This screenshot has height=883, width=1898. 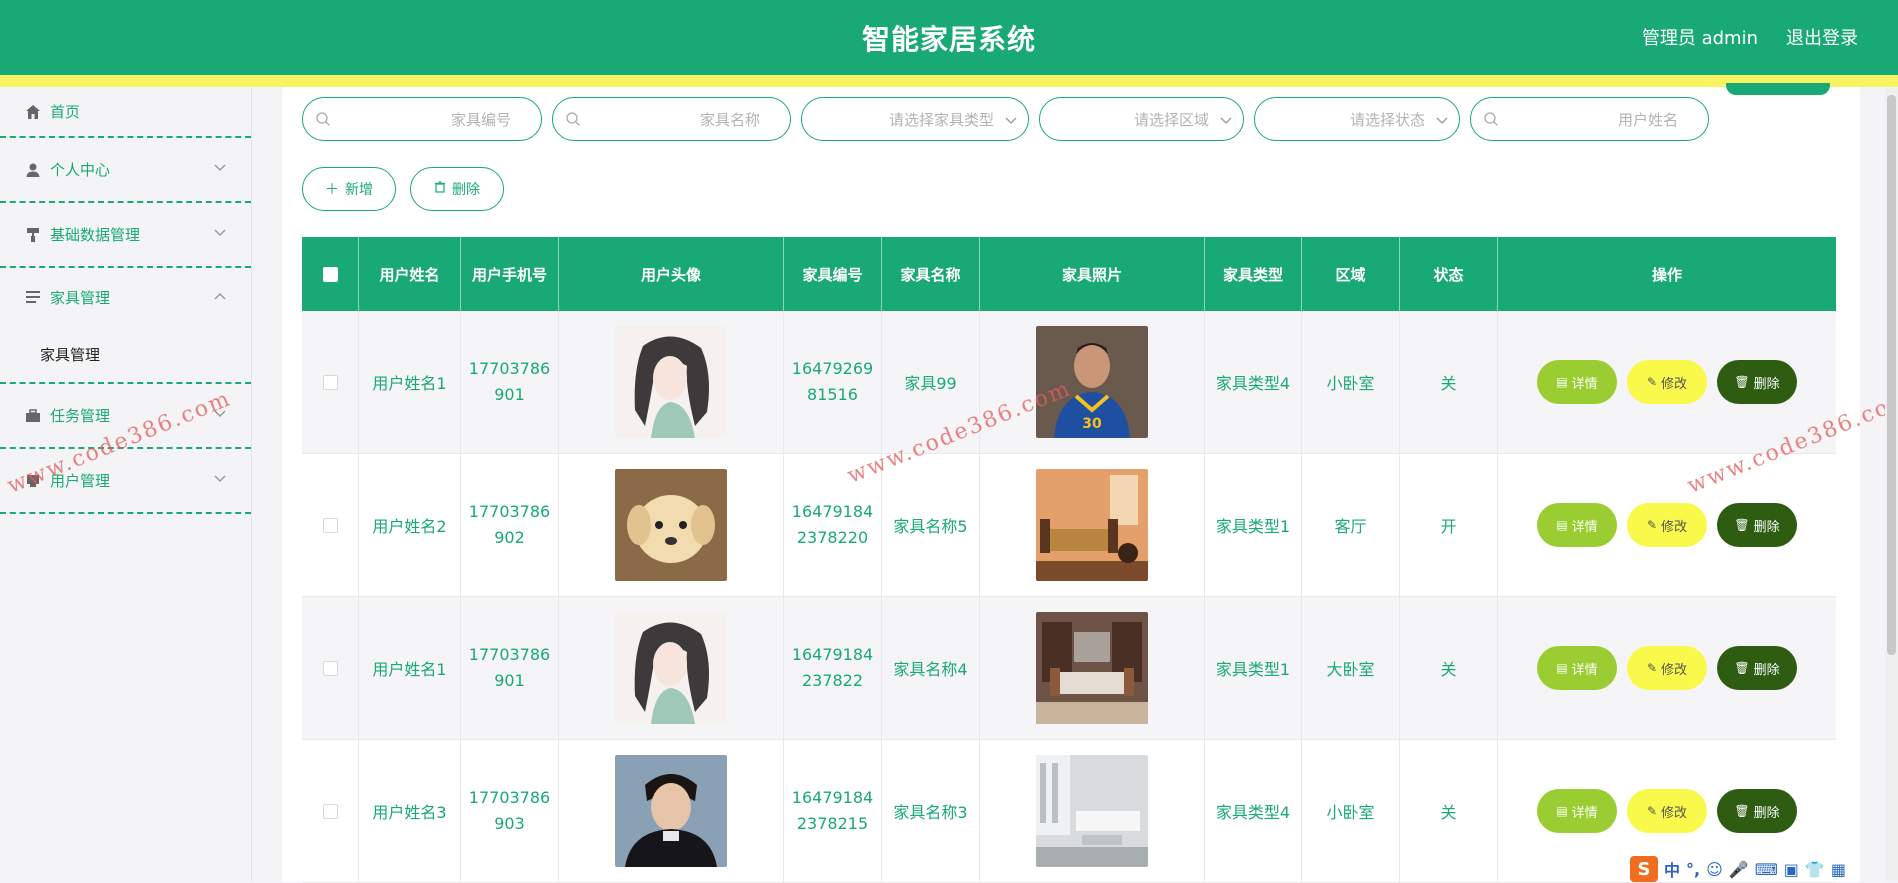 I want to click on sidebar-item-label: 家具管理, so click(x=80, y=297).